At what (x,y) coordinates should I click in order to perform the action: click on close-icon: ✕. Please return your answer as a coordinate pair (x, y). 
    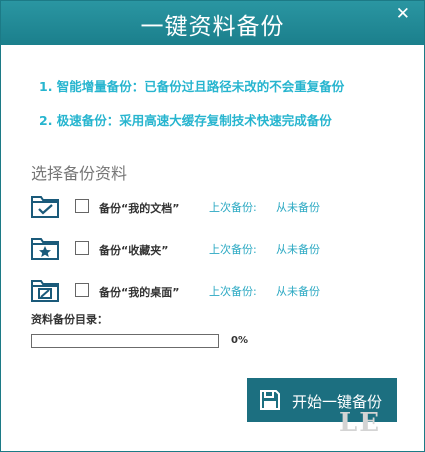
    Looking at the image, I should click on (403, 14).